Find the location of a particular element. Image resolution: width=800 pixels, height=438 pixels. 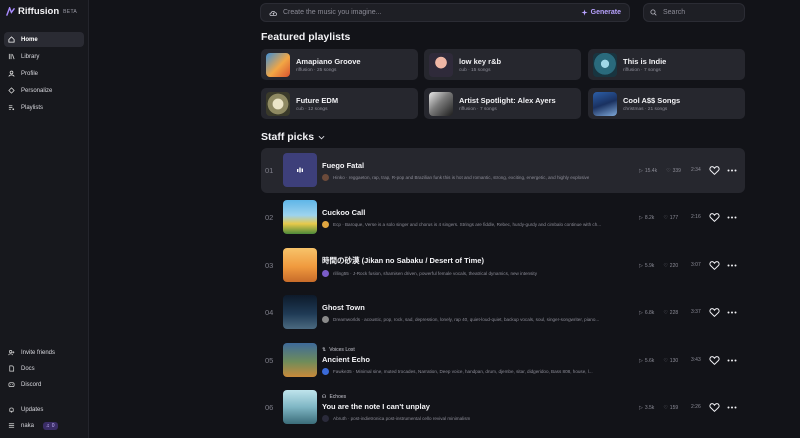

cloud-upload-icon is located at coordinates (273, 13).